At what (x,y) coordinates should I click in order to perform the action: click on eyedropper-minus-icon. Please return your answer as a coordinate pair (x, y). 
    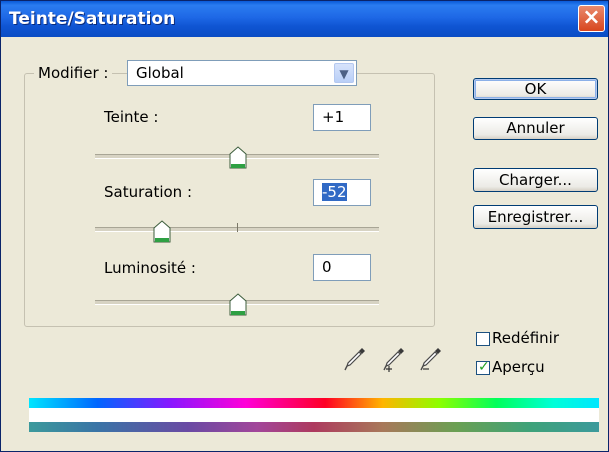
    Looking at the image, I should click on (431, 359).